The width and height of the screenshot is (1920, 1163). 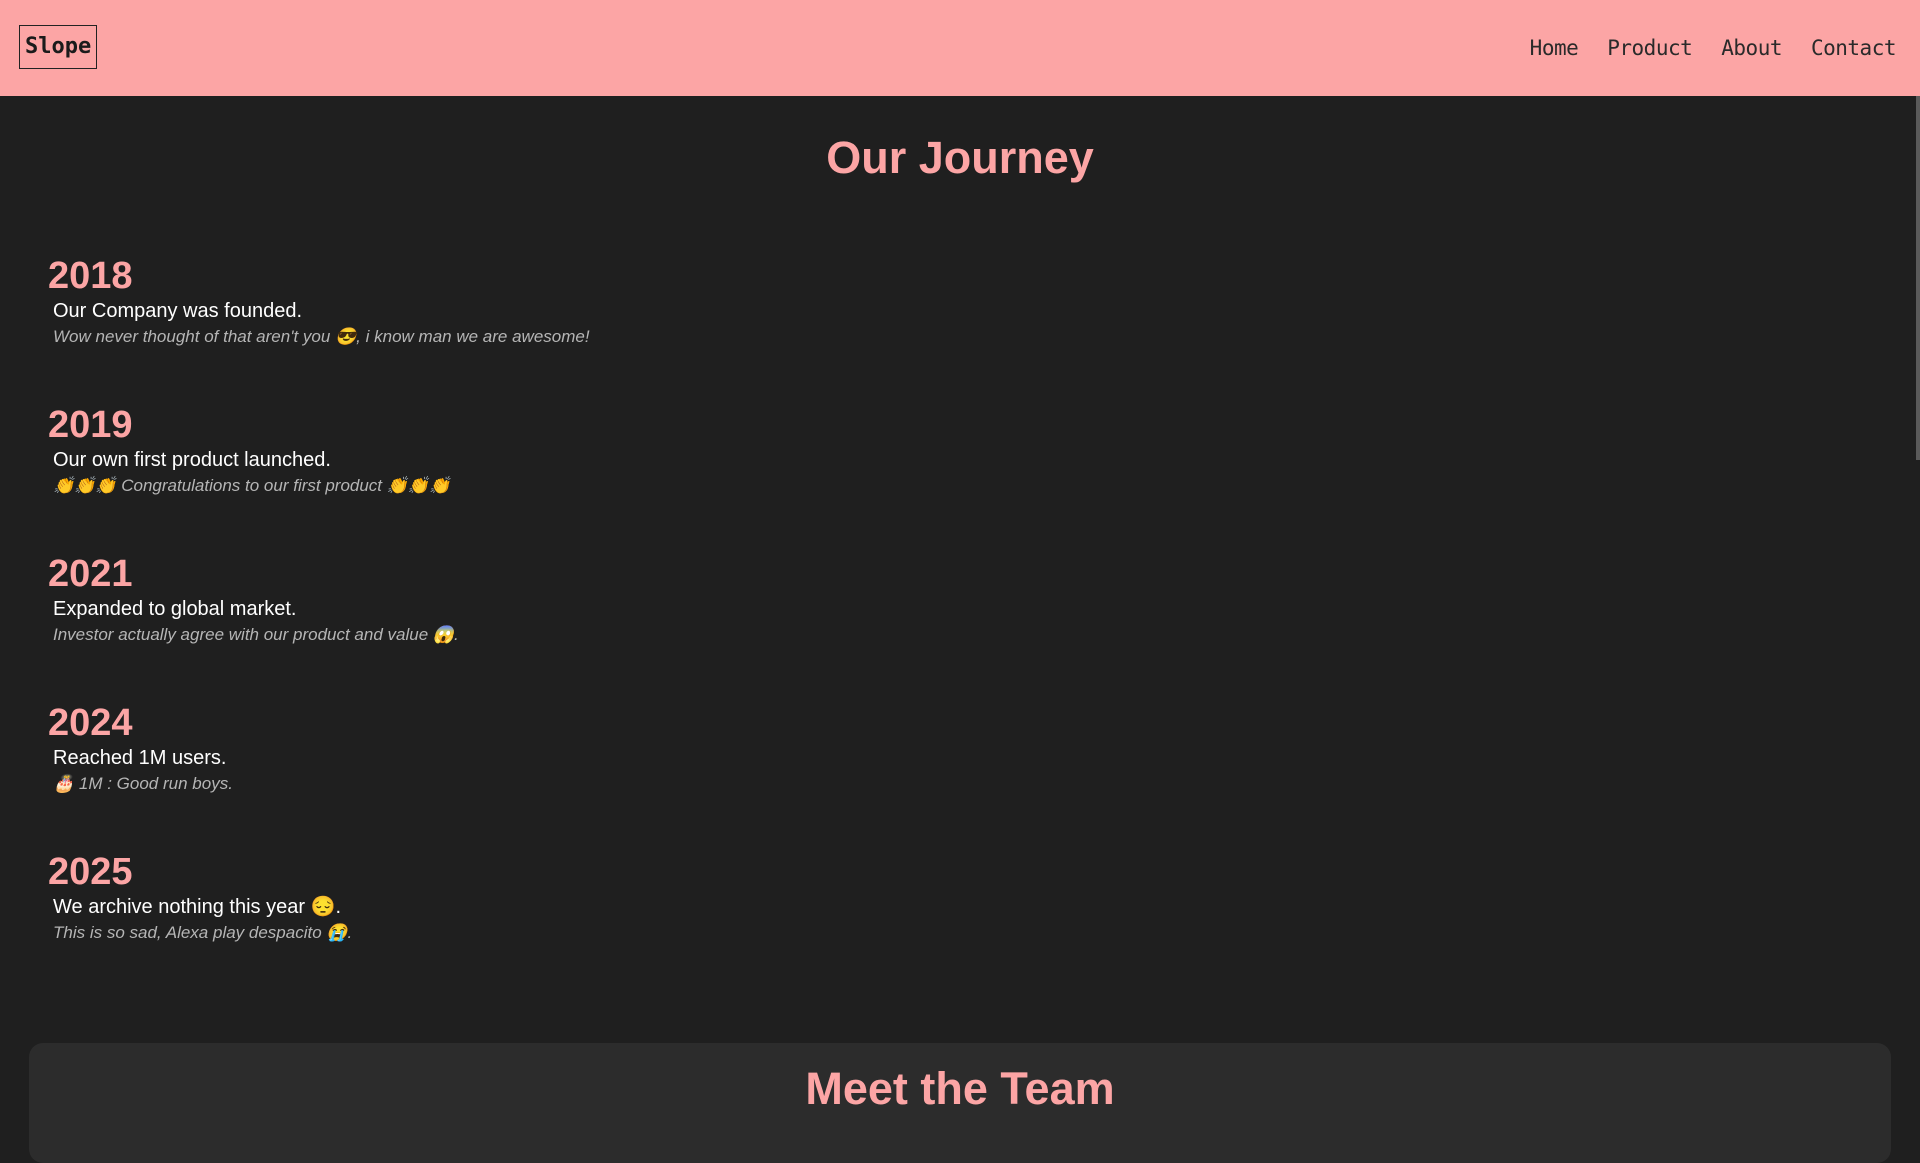 I want to click on timeline-event: We archive nothing this year 😔., so click(x=197, y=907).